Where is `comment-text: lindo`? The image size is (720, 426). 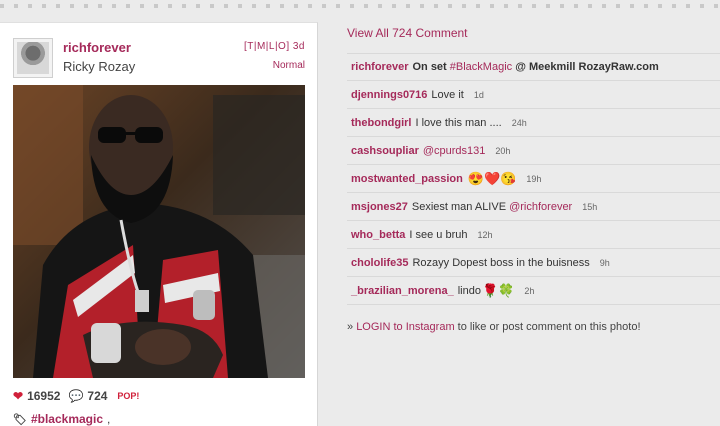 comment-text: lindo is located at coordinates (469, 290).